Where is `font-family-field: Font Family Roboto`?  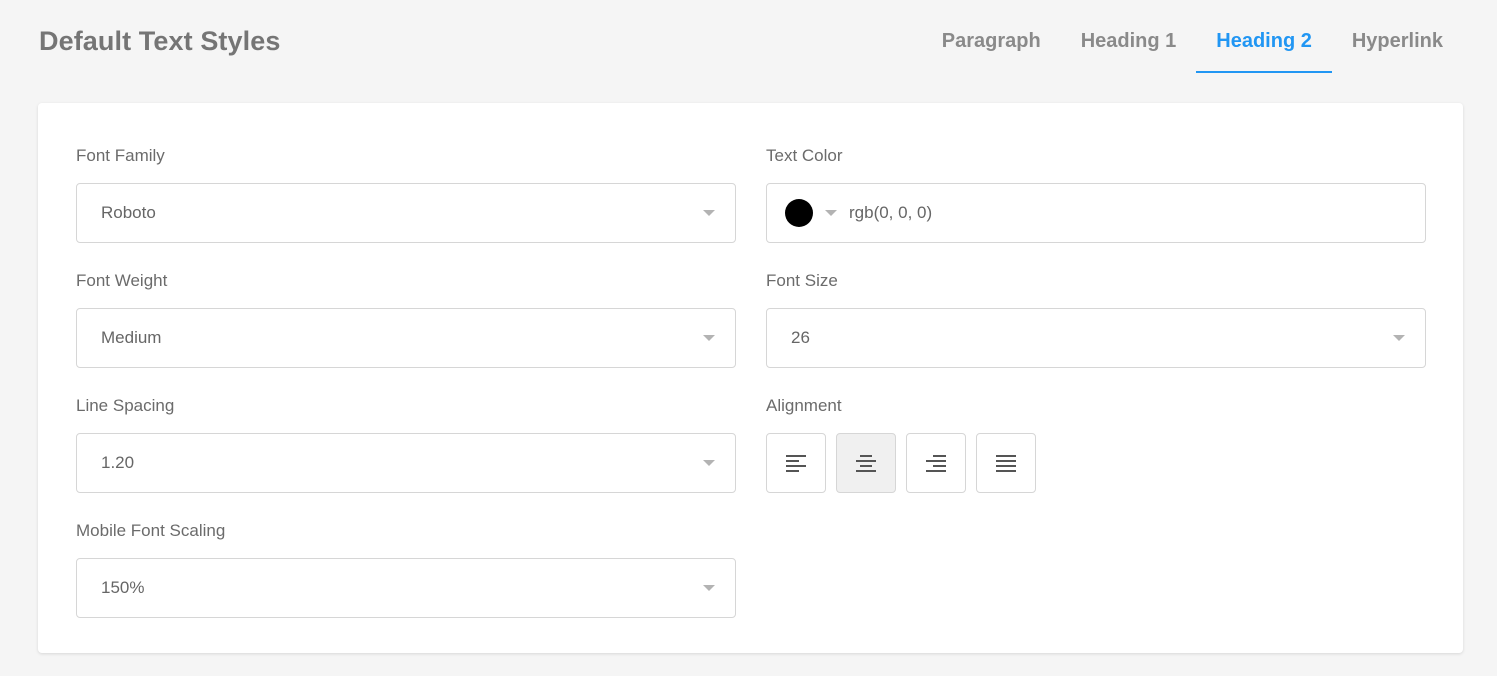
font-family-field: Font Family Roboto is located at coordinates (406, 194).